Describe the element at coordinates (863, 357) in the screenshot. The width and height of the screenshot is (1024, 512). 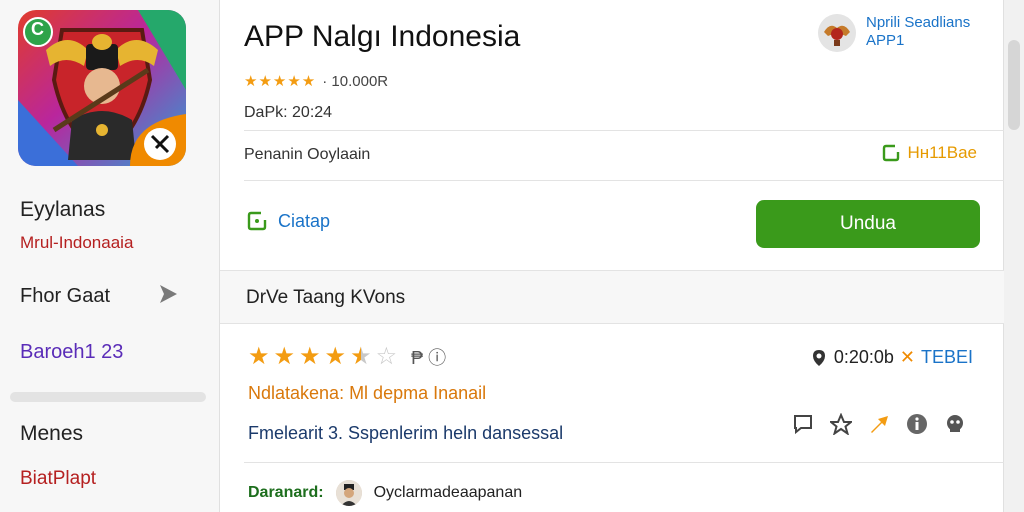
I see `review-meta-value: 0:20:0b` at that location.